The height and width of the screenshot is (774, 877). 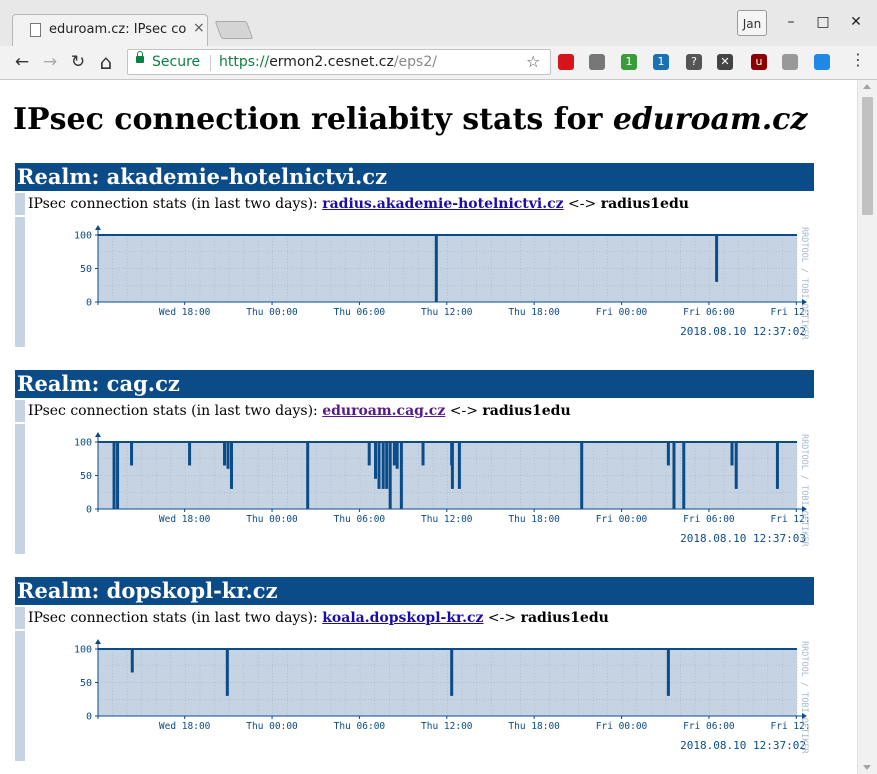 I want to click on host-link: radius.akademie-hotelnictvi.cz, so click(x=442, y=204).